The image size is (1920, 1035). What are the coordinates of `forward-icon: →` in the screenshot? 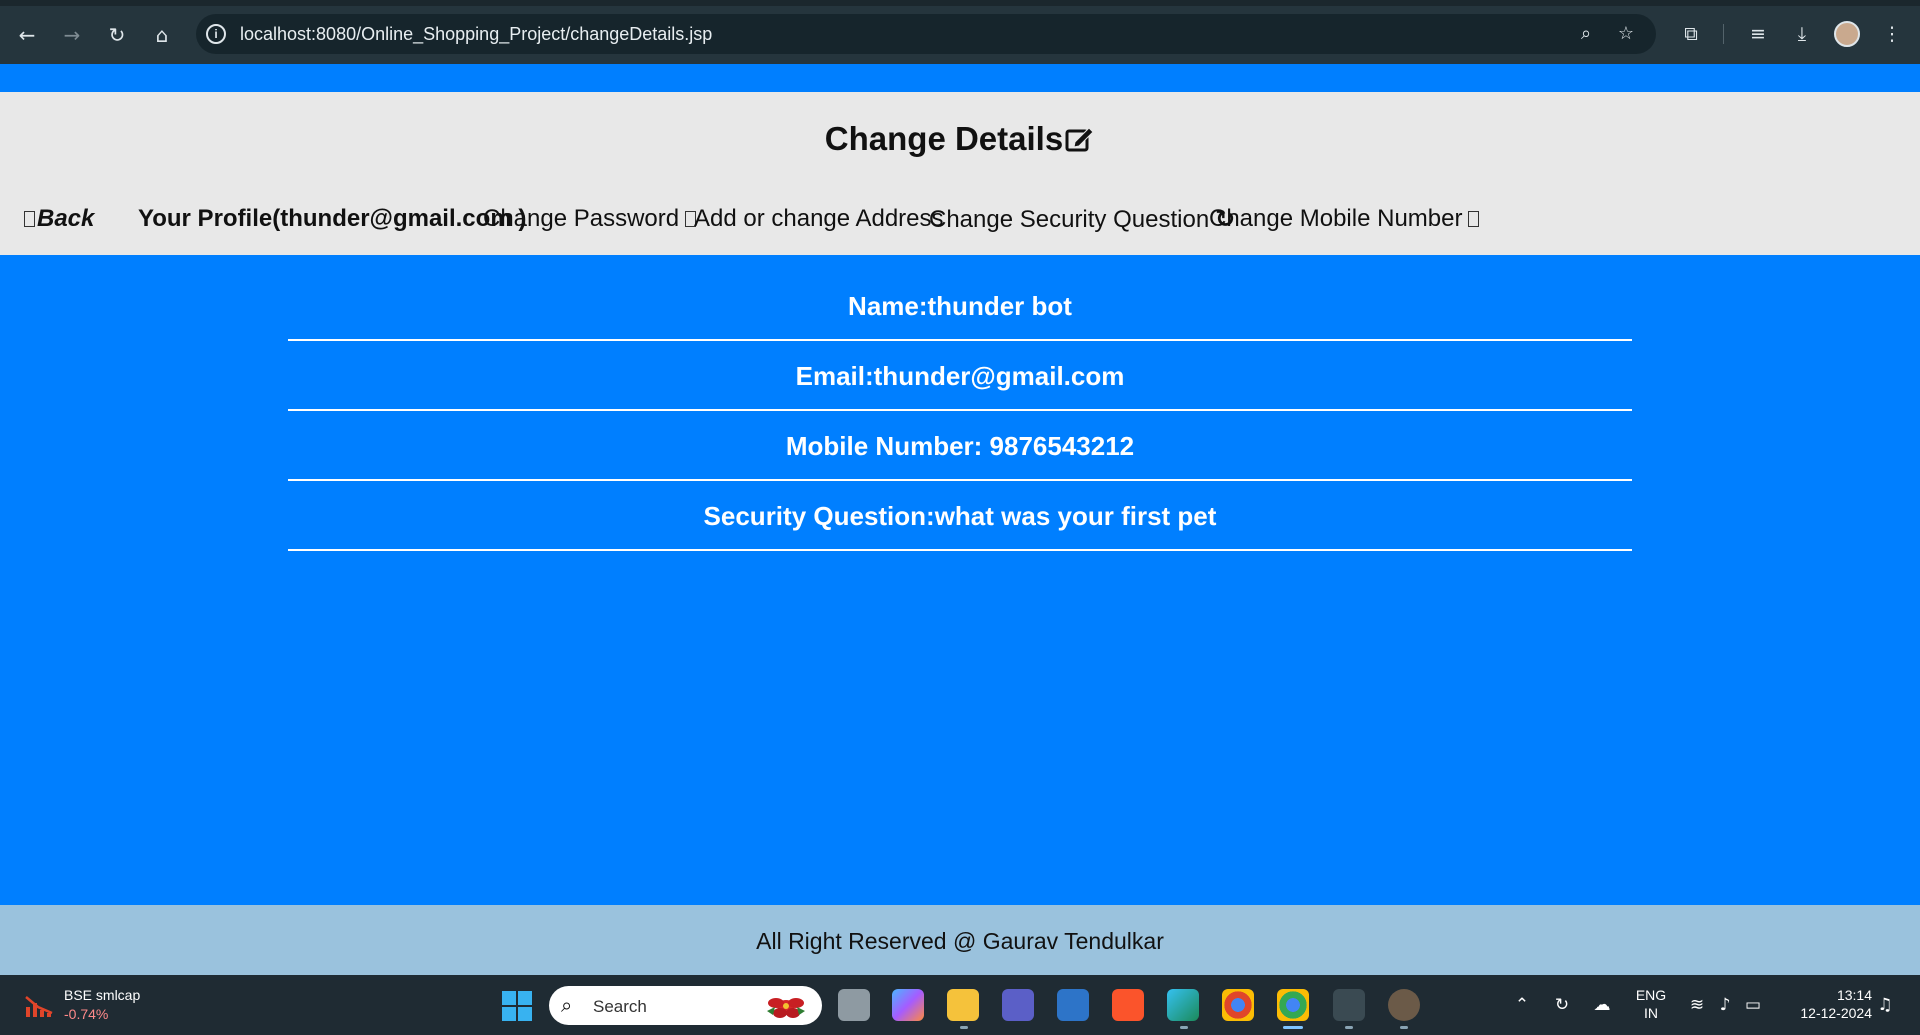 It's located at (72, 35).